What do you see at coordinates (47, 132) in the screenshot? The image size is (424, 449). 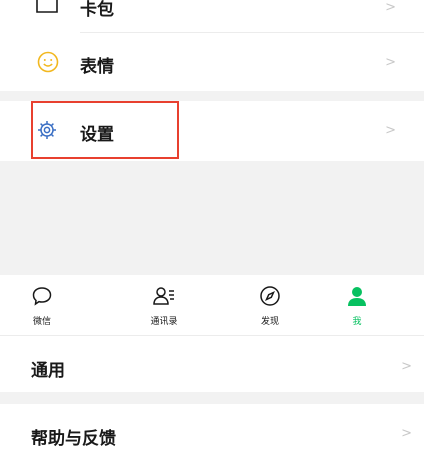 I see `gear-icon` at bounding box center [47, 132].